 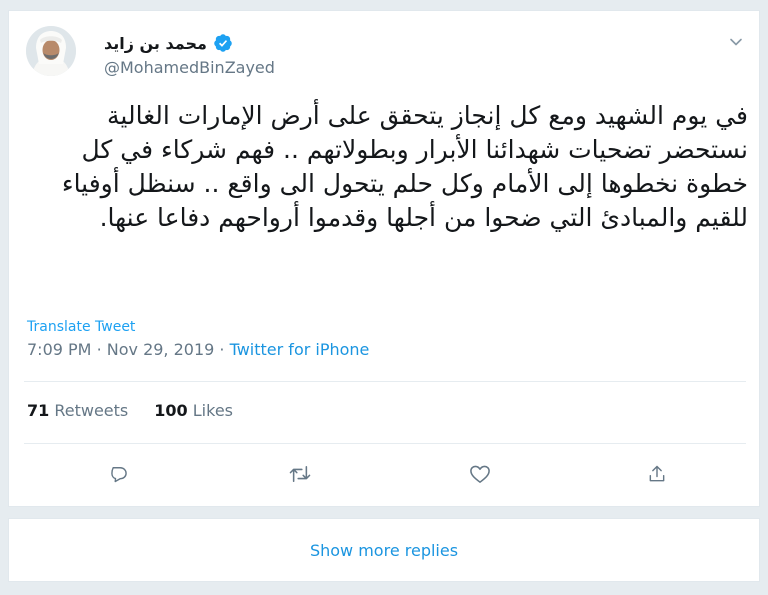 I want to click on share-icon, so click(x=657, y=474).